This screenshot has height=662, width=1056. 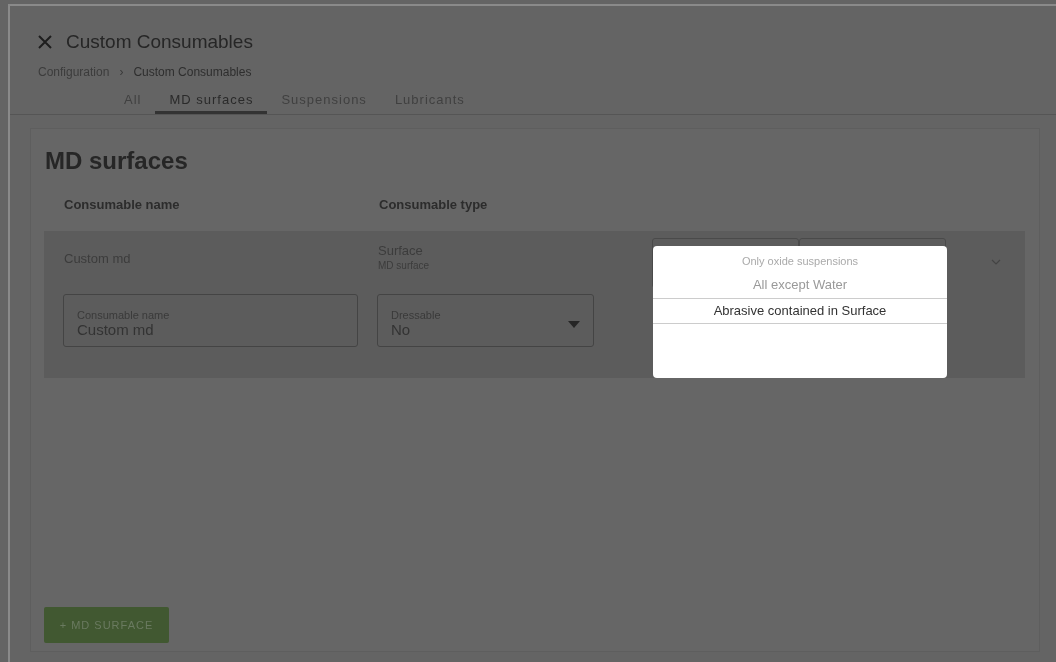 What do you see at coordinates (122, 205) in the screenshot?
I see `column-header: Consumable name` at bounding box center [122, 205].